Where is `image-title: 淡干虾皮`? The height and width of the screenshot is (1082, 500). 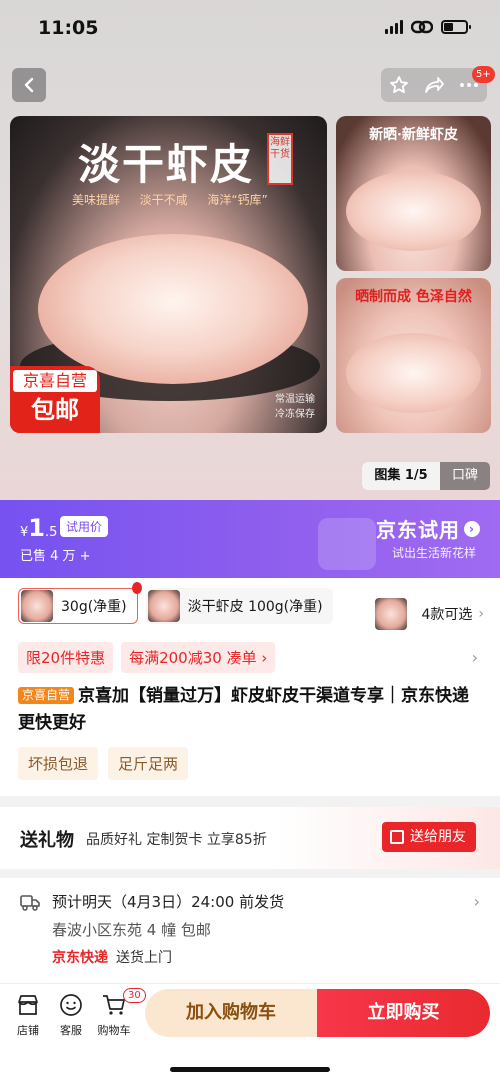
image-title: 淡干虾皮 is located at coordinates (166, 164).